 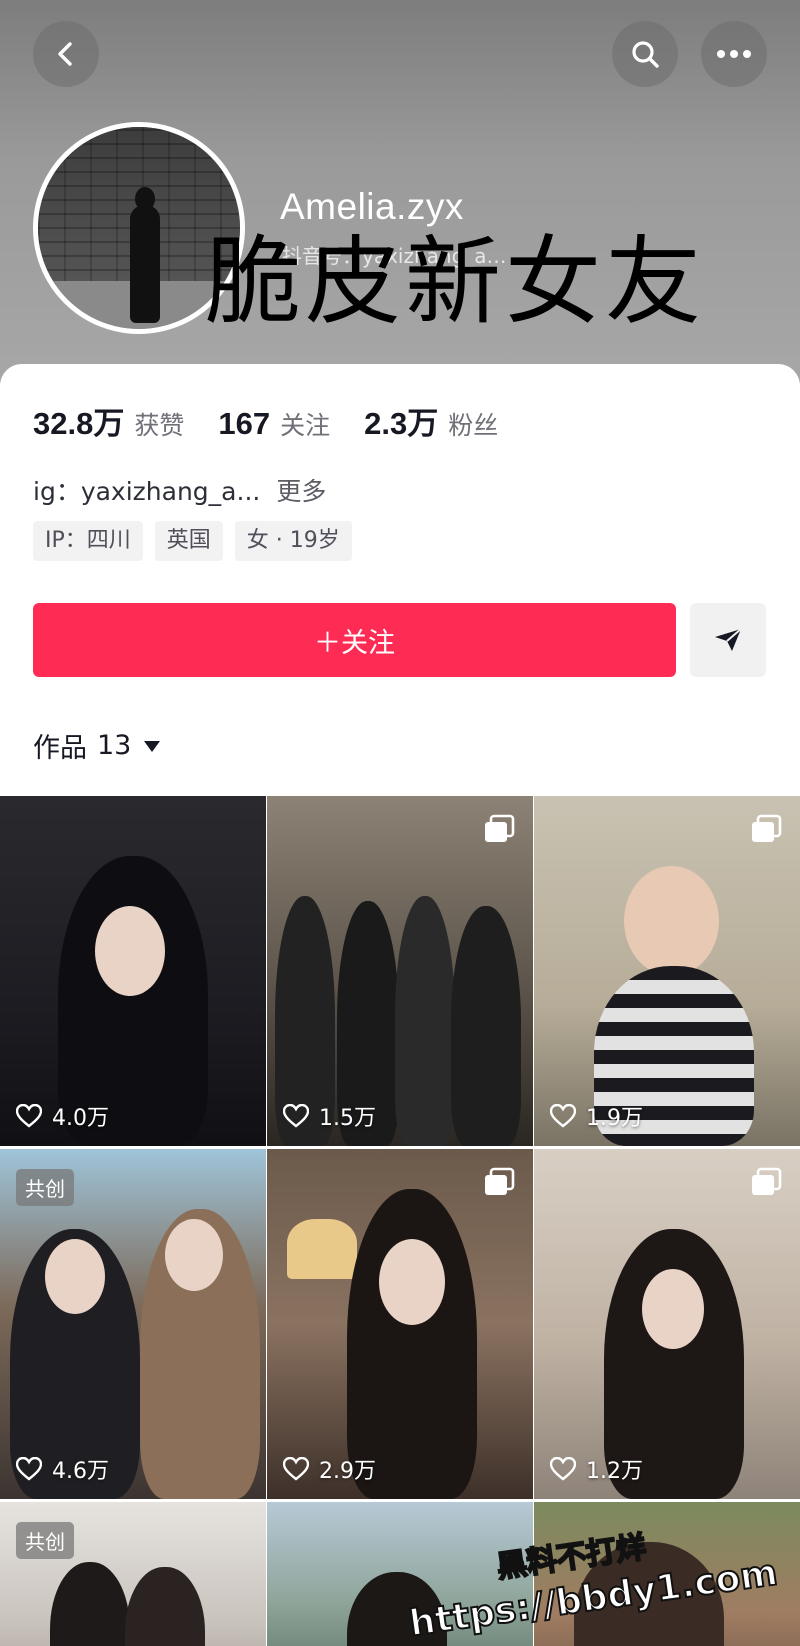 I want to click on profile-tags: IP：四川 英国 女 · 19岁, so click(x=198, y=541).